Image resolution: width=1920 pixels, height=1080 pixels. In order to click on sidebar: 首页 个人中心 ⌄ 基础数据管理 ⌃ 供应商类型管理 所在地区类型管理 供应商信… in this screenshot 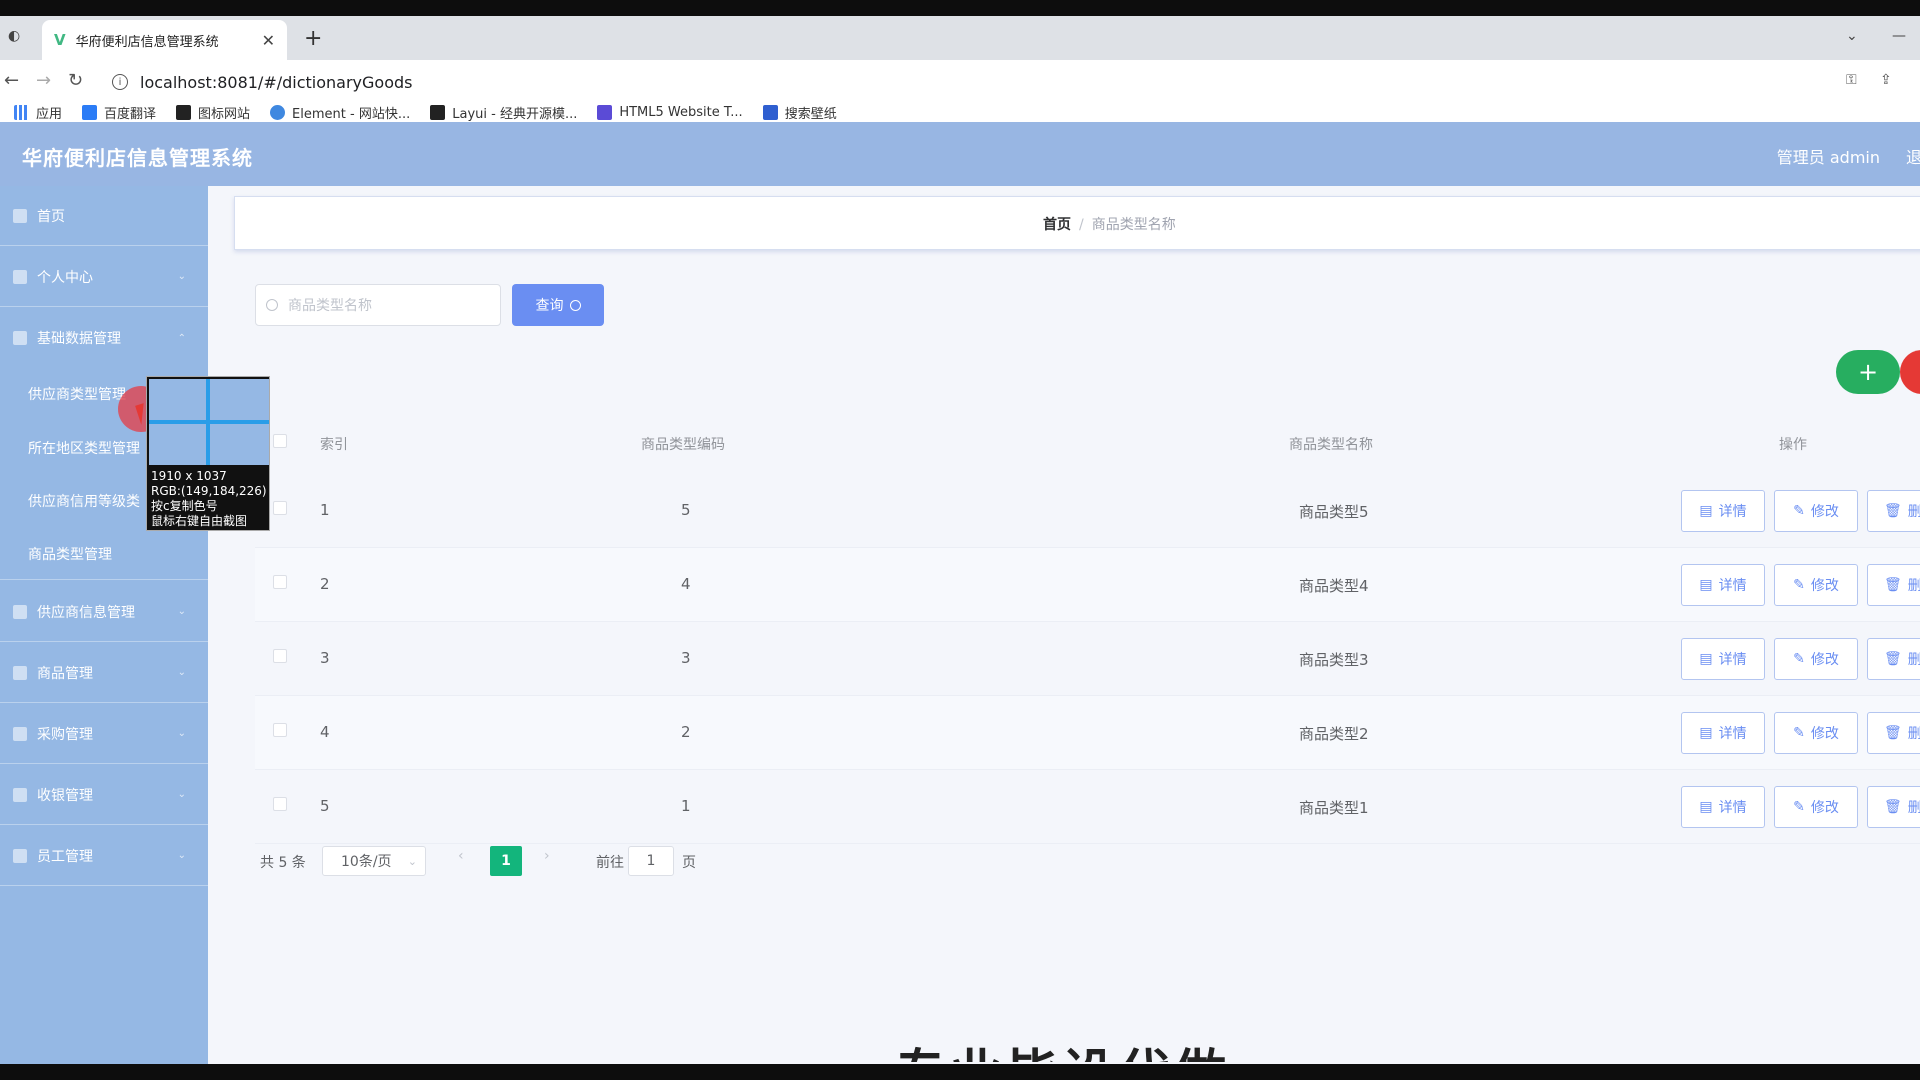, I will do `click(104, 625)`.